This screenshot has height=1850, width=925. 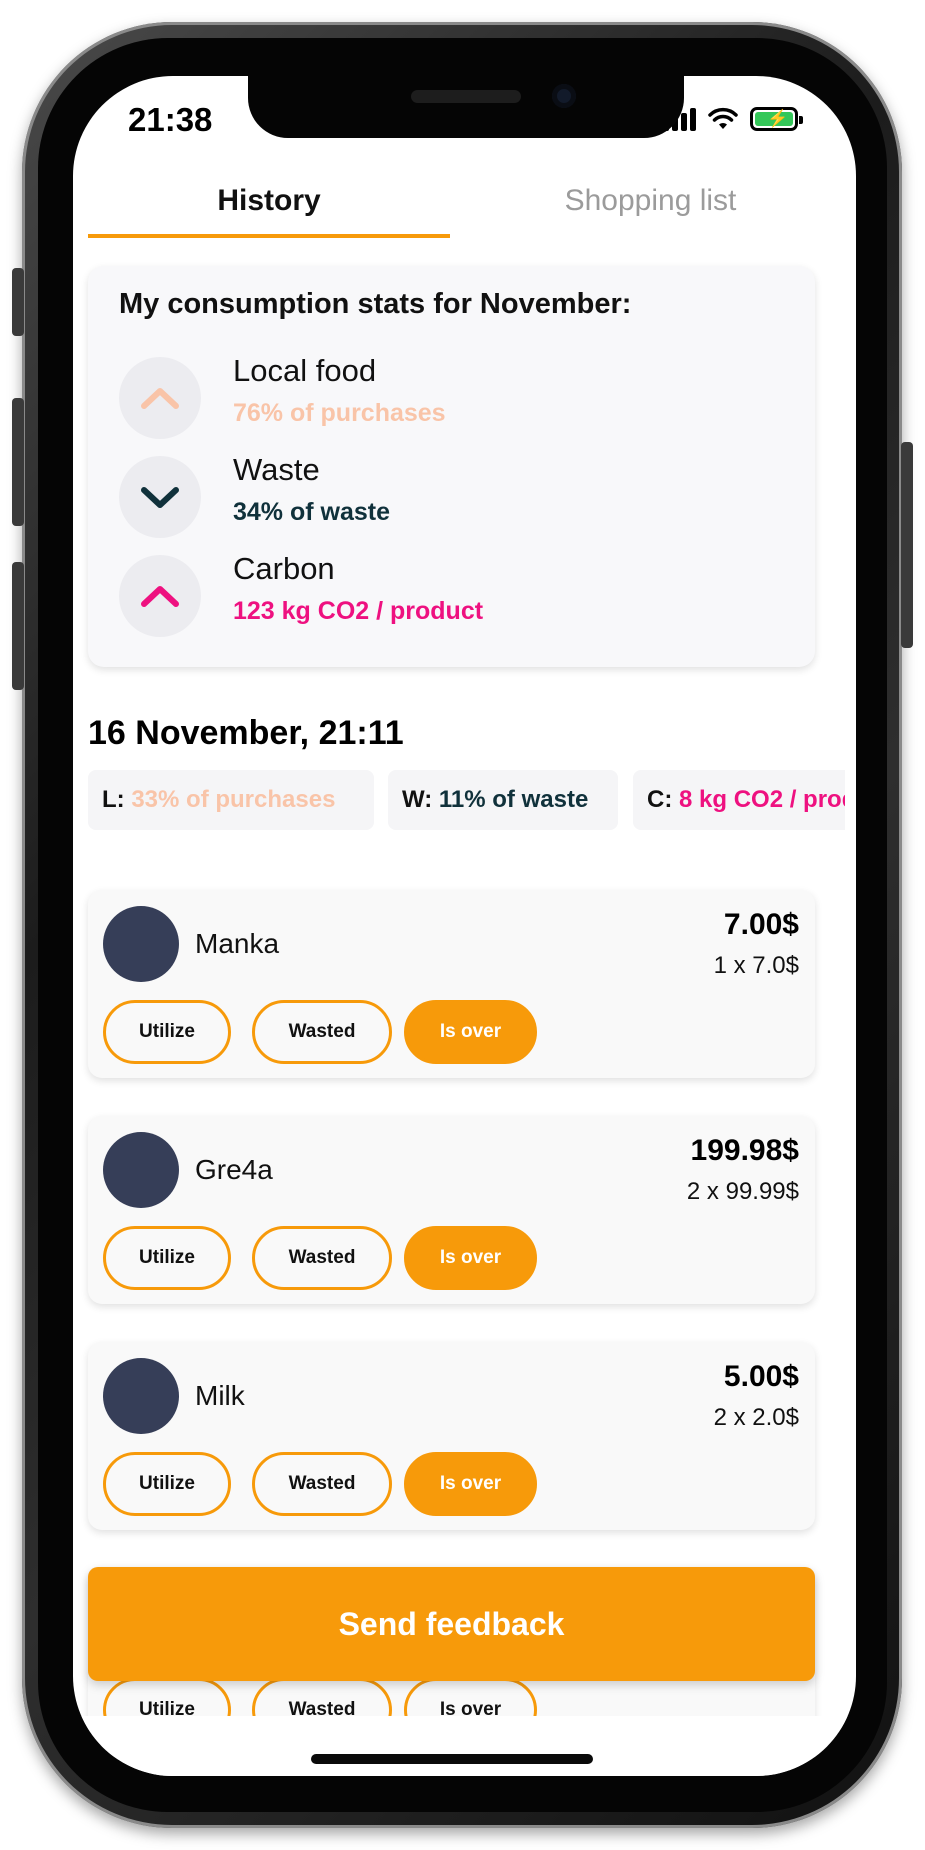 I want to click on stat-value: 76% of purchases, so click(x=339, y=413).